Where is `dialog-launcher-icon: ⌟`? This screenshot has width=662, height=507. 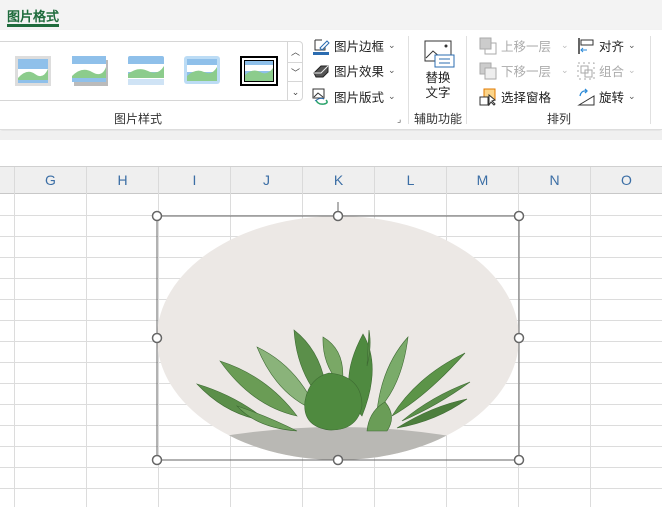
dialog-launcher-icon: ⌟ is located at coordinates (399, 119).